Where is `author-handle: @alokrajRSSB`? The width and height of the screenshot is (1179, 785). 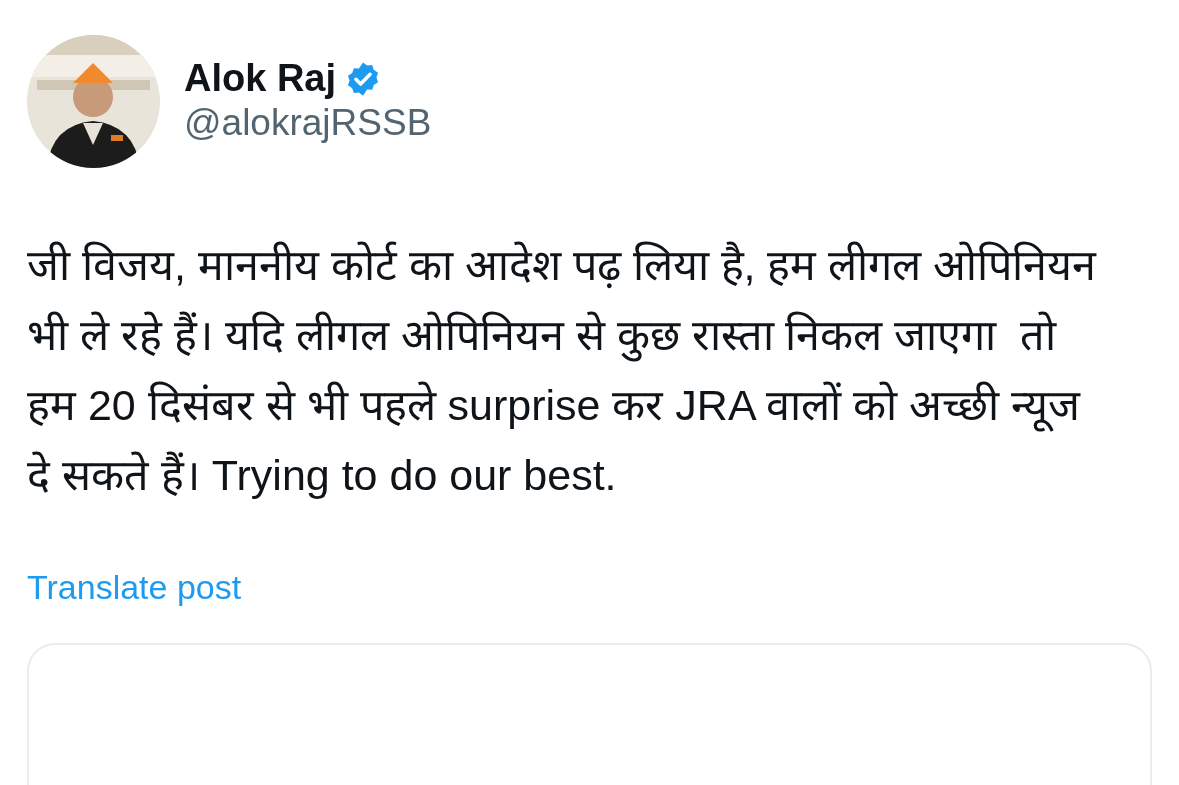
author-handle: @alokrajRSSB is located at coordinates (308, 123).